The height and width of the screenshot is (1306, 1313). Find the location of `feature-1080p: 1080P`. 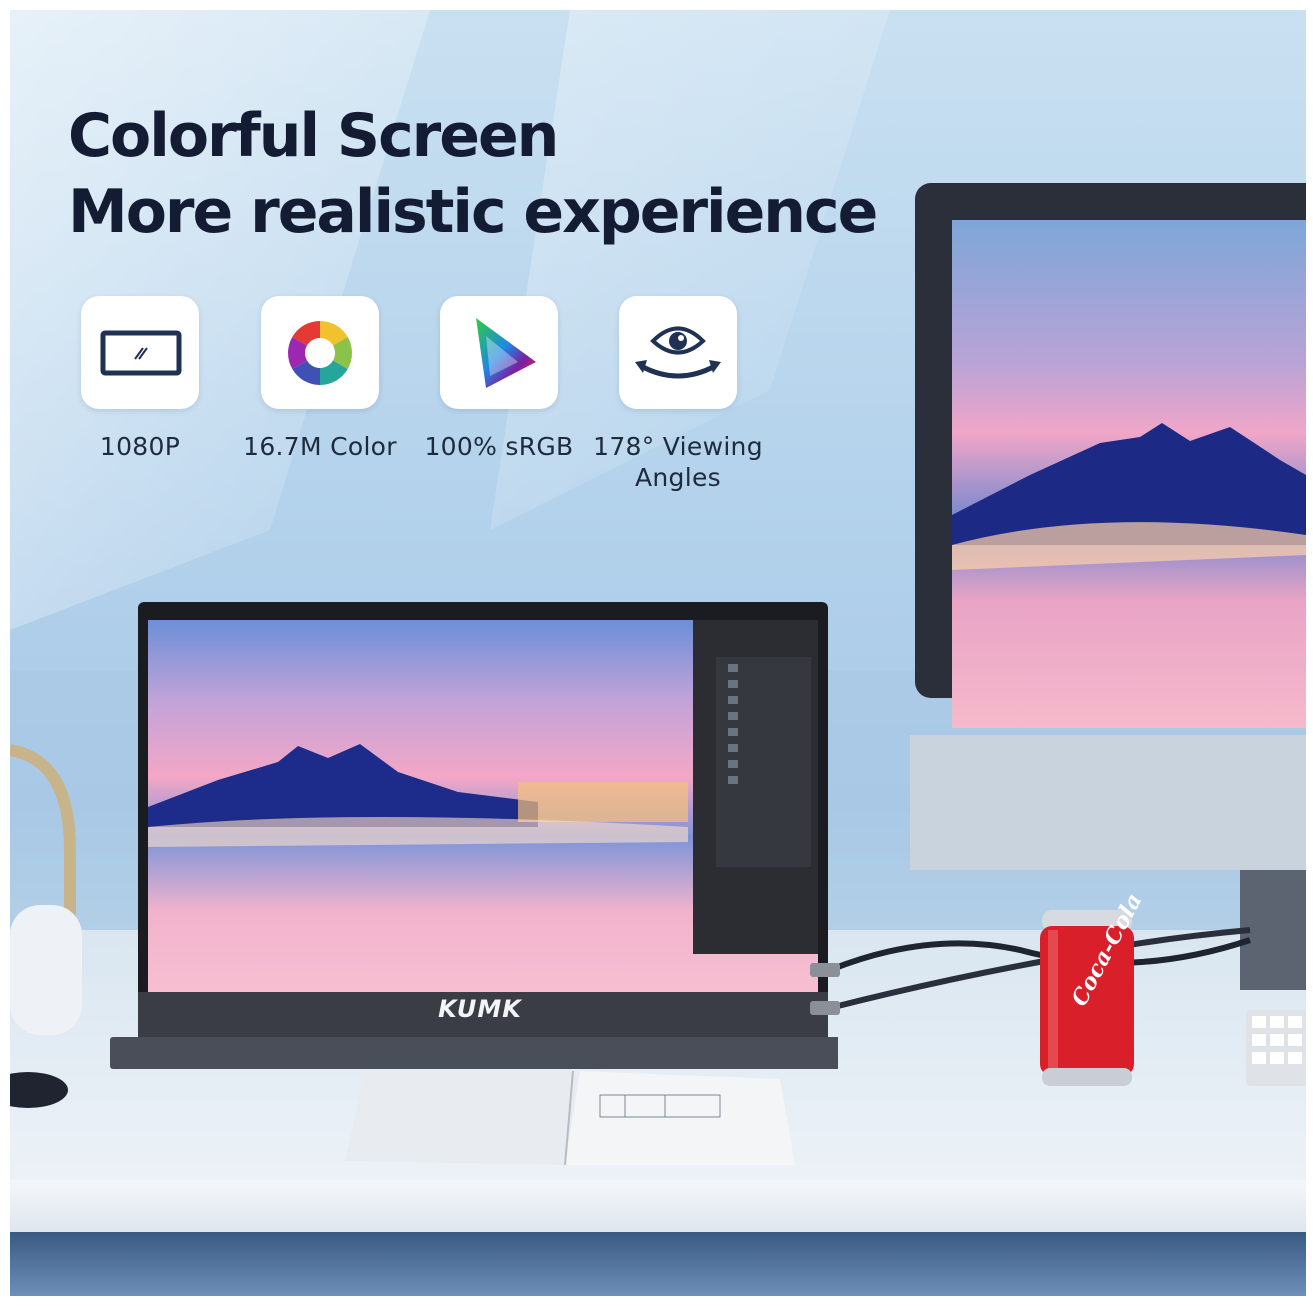

feature-1080p: 1080P is located at coordinates (140, 379).